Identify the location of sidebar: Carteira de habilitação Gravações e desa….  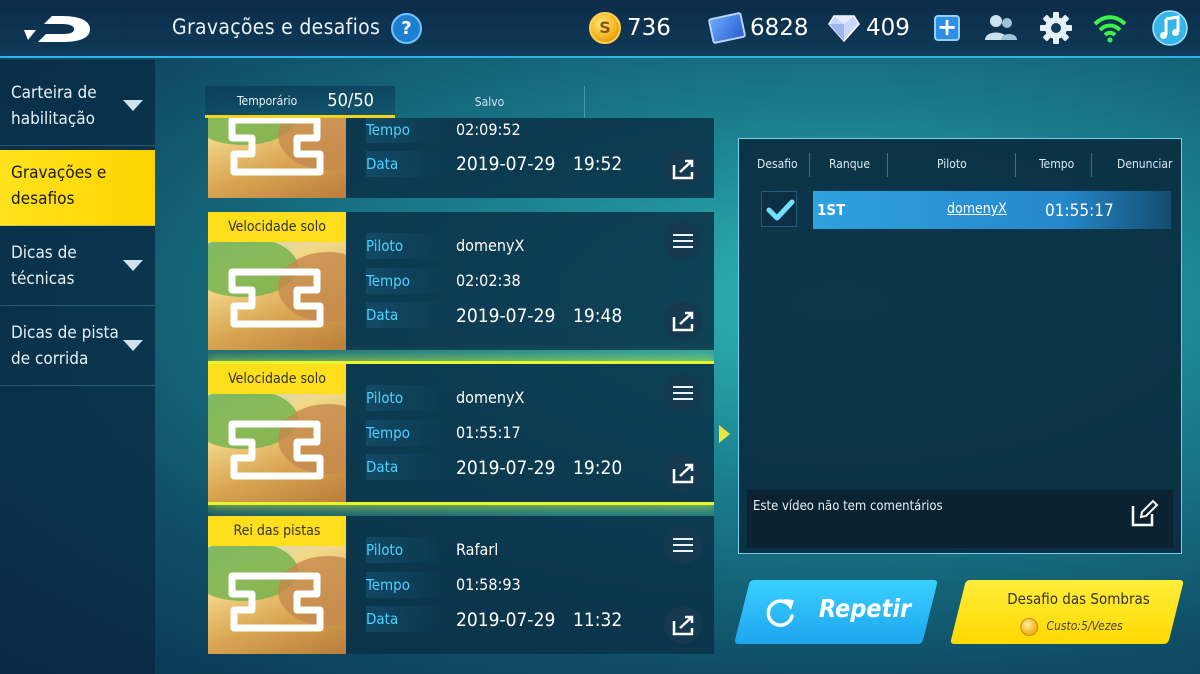
(77, 367).